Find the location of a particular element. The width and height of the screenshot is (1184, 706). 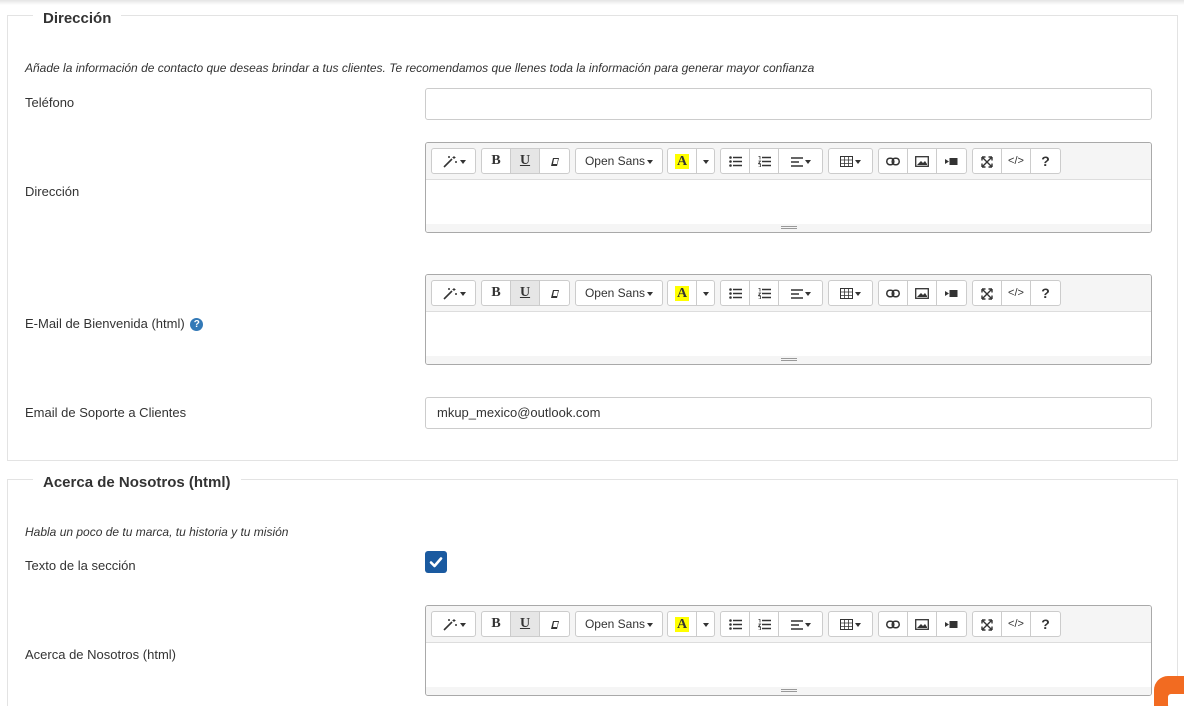

texto-seccion-checkbox is located at coordinates (436, 562).